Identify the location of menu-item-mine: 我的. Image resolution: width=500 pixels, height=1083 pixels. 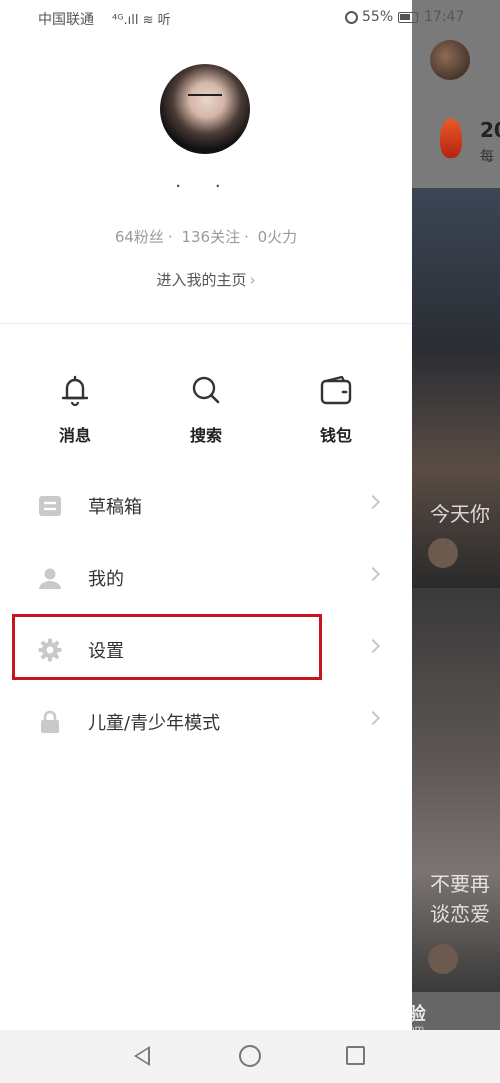
(206, 578).